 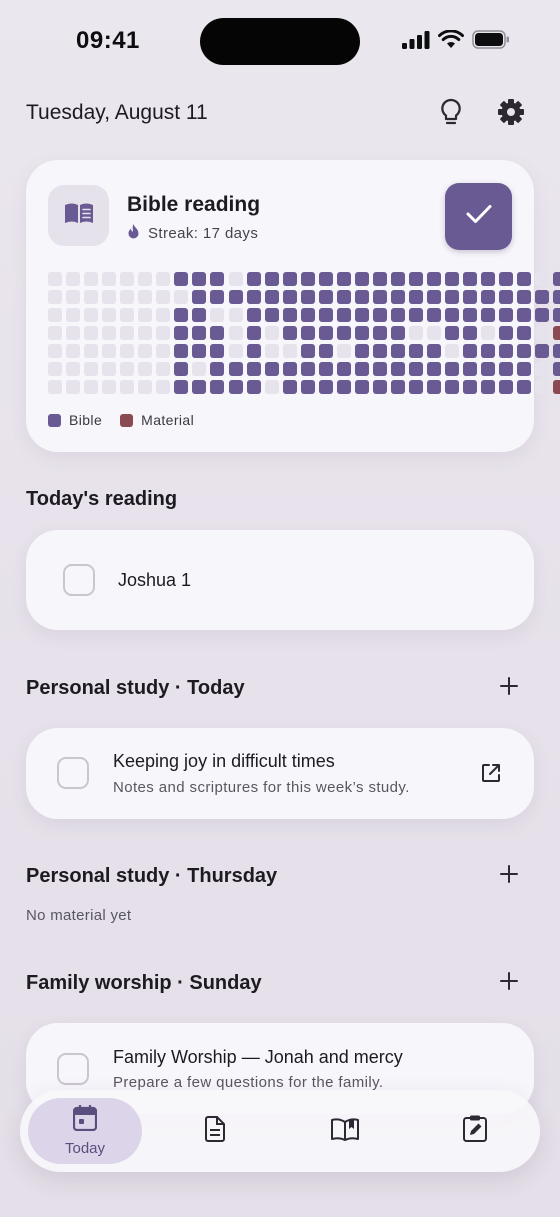 I want to click on lightbulb-icon, so click(x=451, y=114).